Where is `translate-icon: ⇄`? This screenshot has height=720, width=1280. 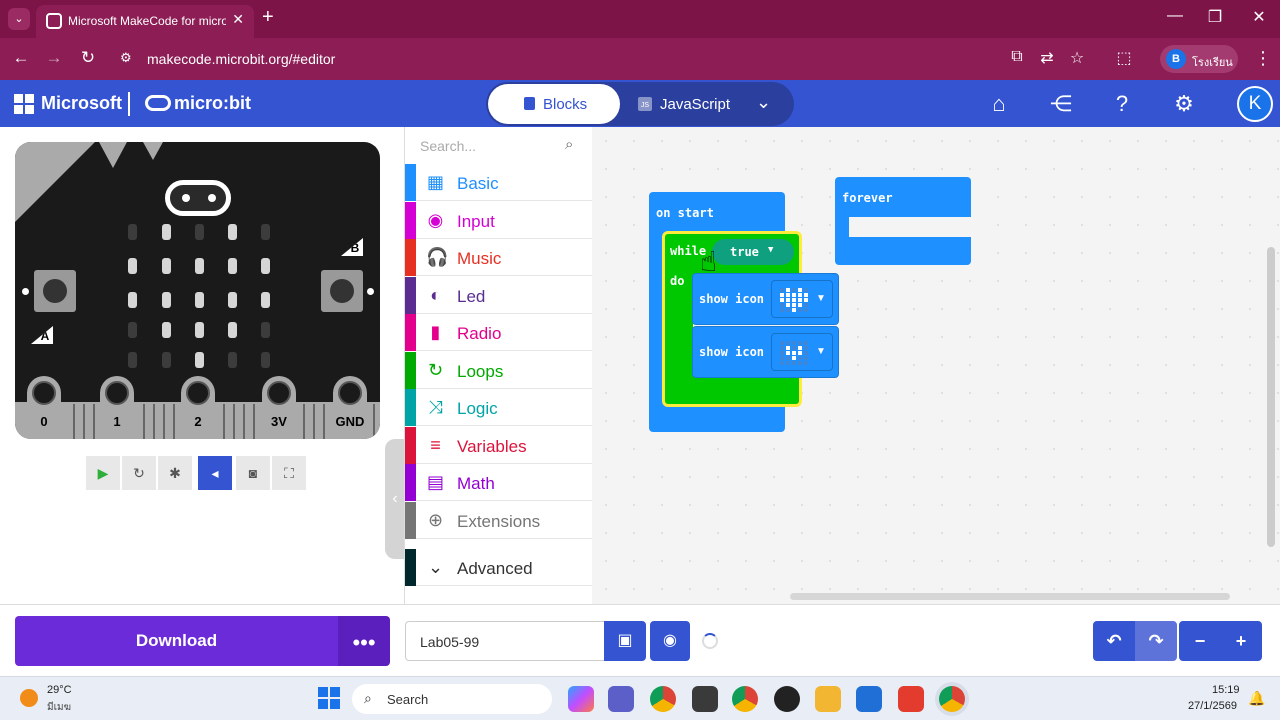 translate-icon: ⇄ is located at coordinates (1047, 58).